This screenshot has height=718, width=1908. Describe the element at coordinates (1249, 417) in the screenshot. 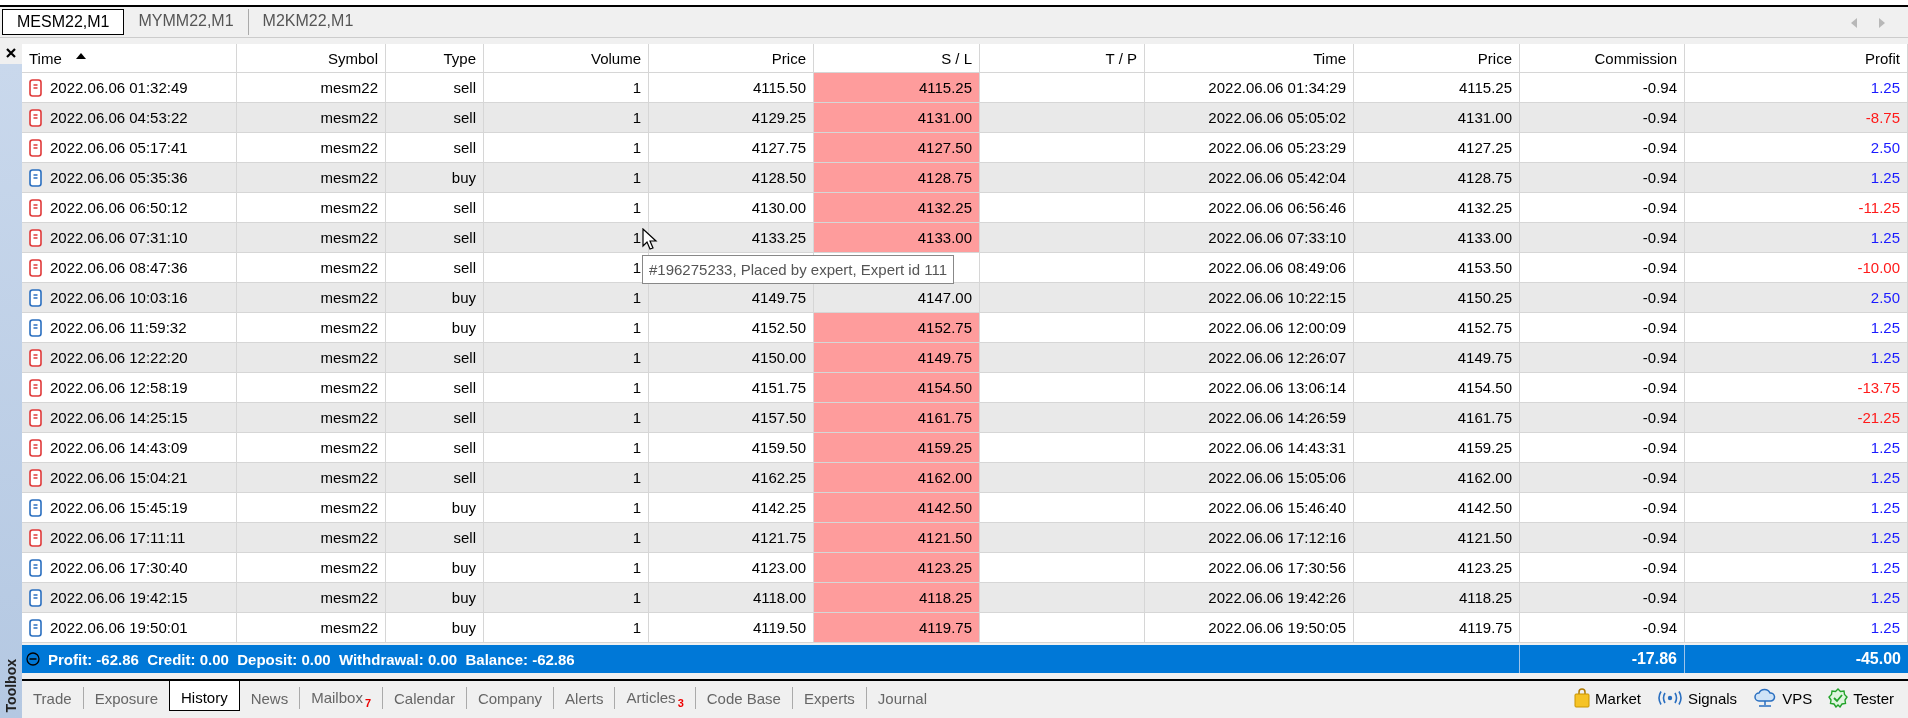

I see `table-cell: 2022.06.06 14:26:59` at that location.